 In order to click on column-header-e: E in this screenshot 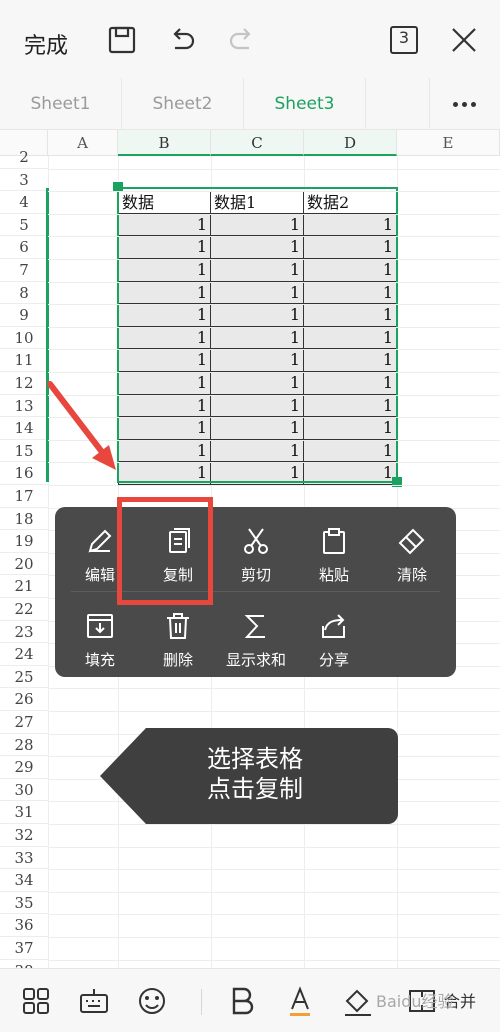, I will do `click(448, 143)`.